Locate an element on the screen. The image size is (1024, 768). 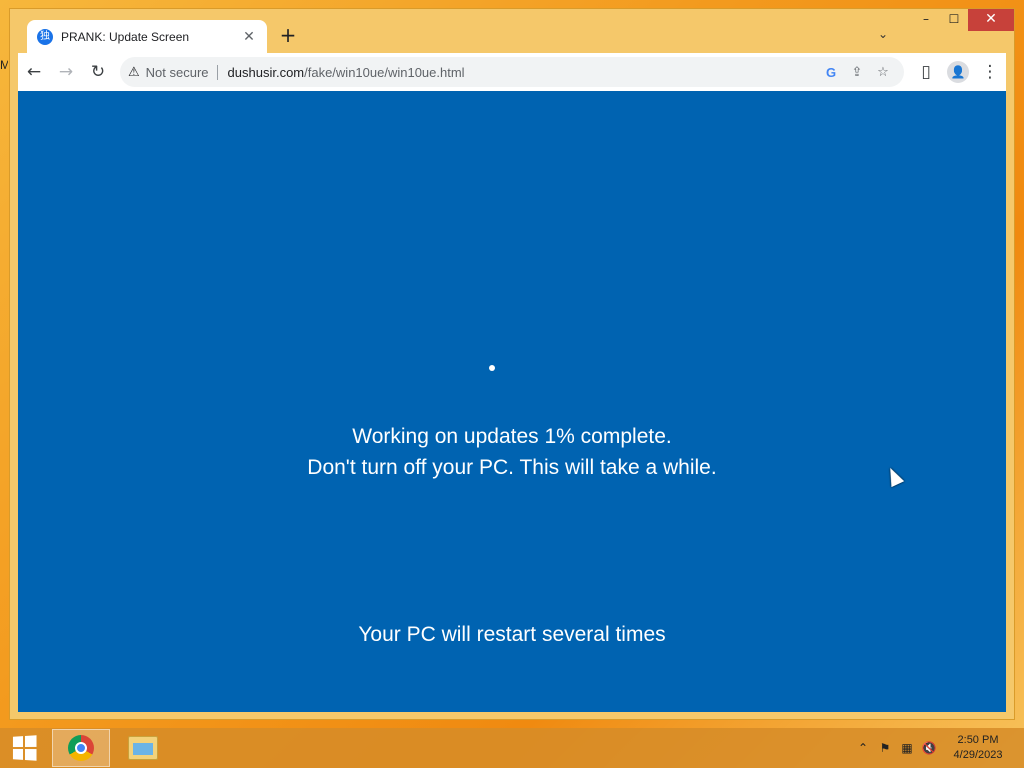
action-center-flag-icon: ⚑ is located at coordinates (885, 748).